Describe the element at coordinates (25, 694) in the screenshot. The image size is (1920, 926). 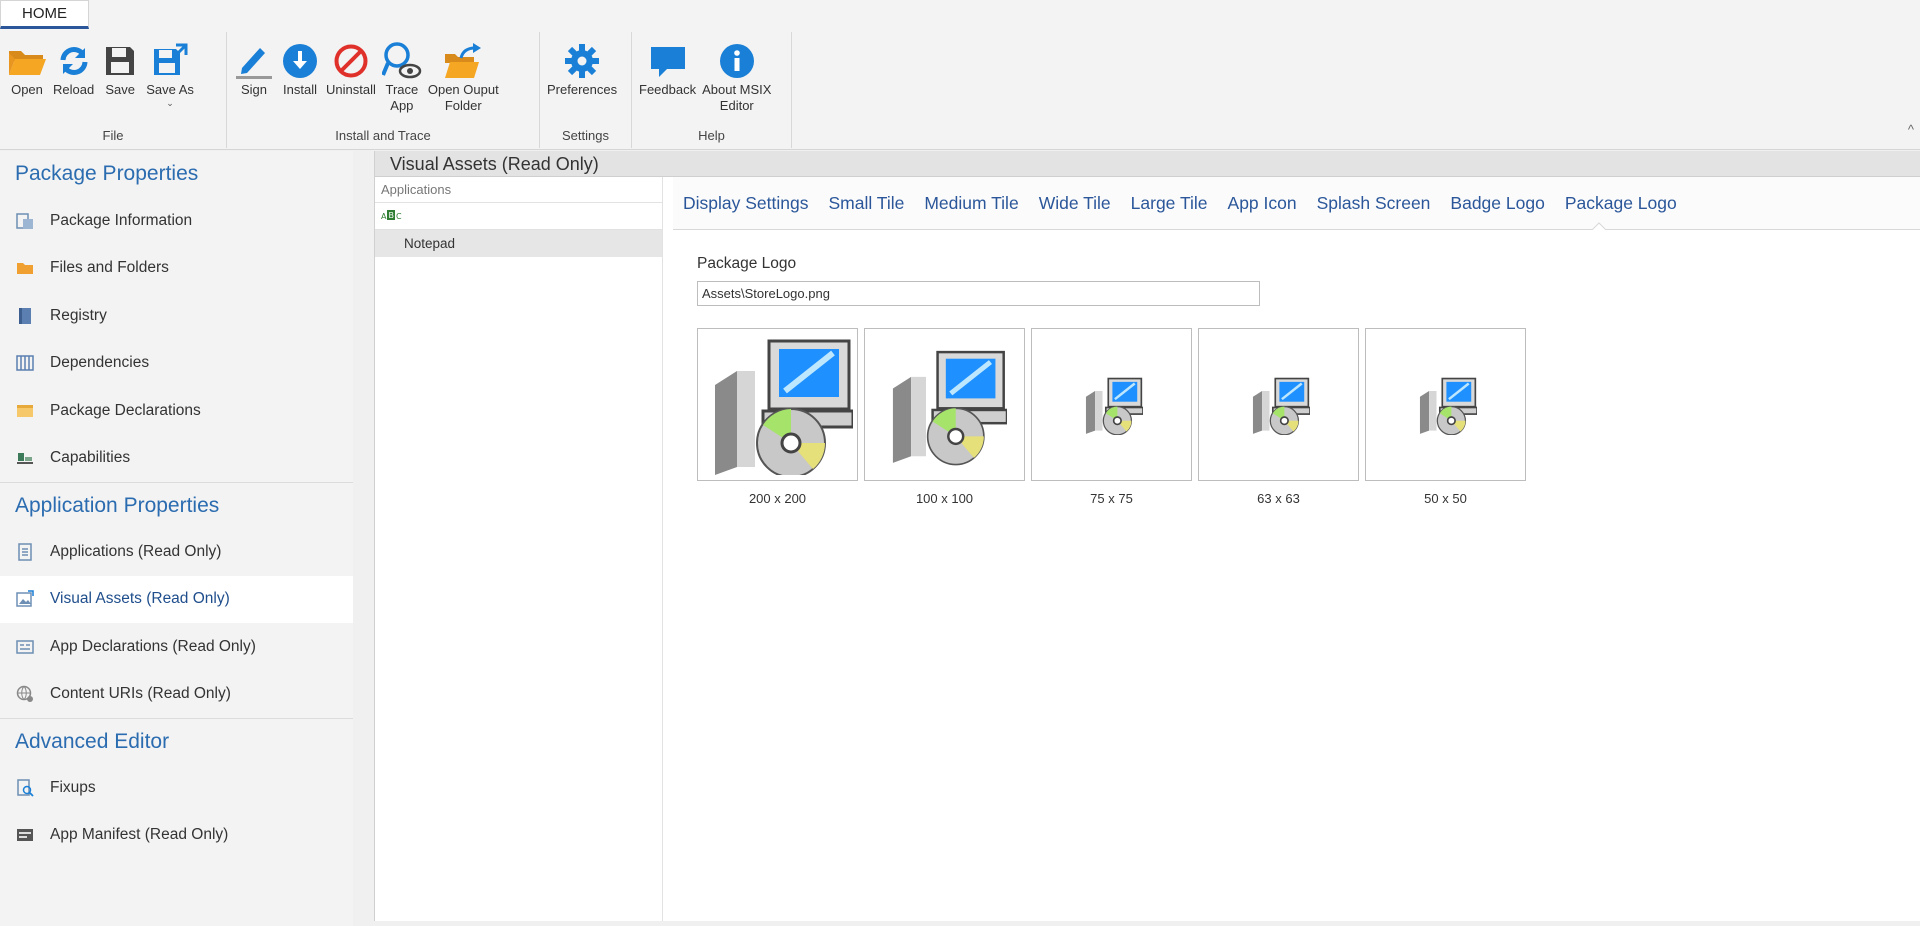
I see `content-uris-icon` at that location.